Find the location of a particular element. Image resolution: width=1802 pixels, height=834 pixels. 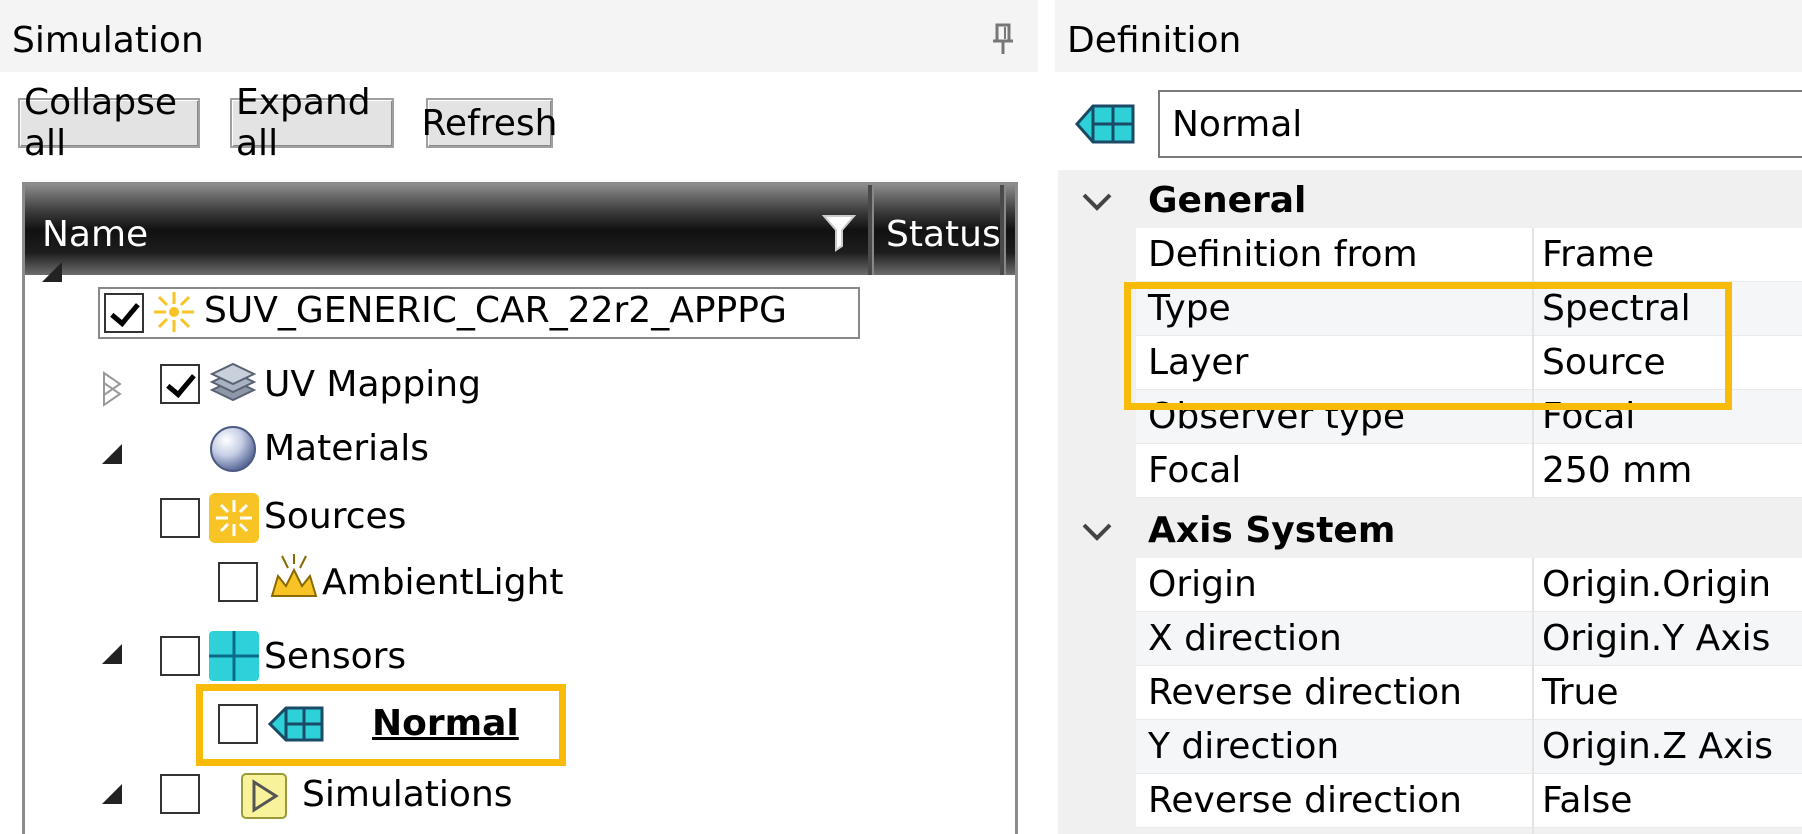

property-name: Y direction is located at coordinates (1244, 746).